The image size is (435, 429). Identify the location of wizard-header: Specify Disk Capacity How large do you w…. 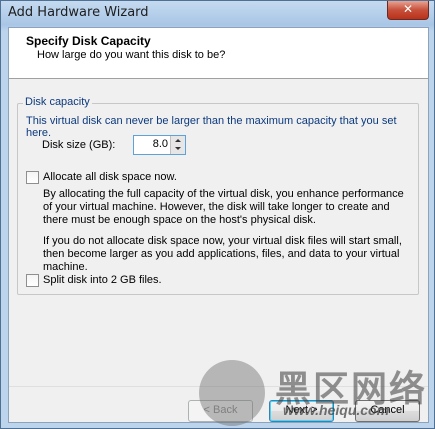
(218, 53).